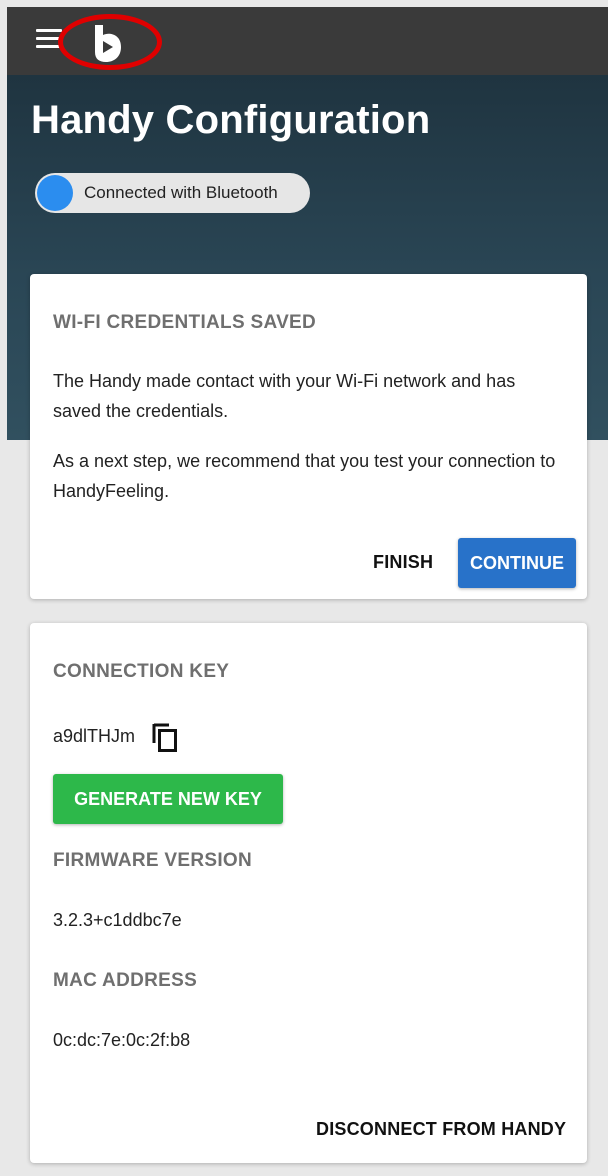 The width and height of the screenshot is (608, 1176). What do you see at coordinates (125, 980) in the screenshot?
I see `mac-address-title: MAC ADDRESS` at bounding box center [125, 980].